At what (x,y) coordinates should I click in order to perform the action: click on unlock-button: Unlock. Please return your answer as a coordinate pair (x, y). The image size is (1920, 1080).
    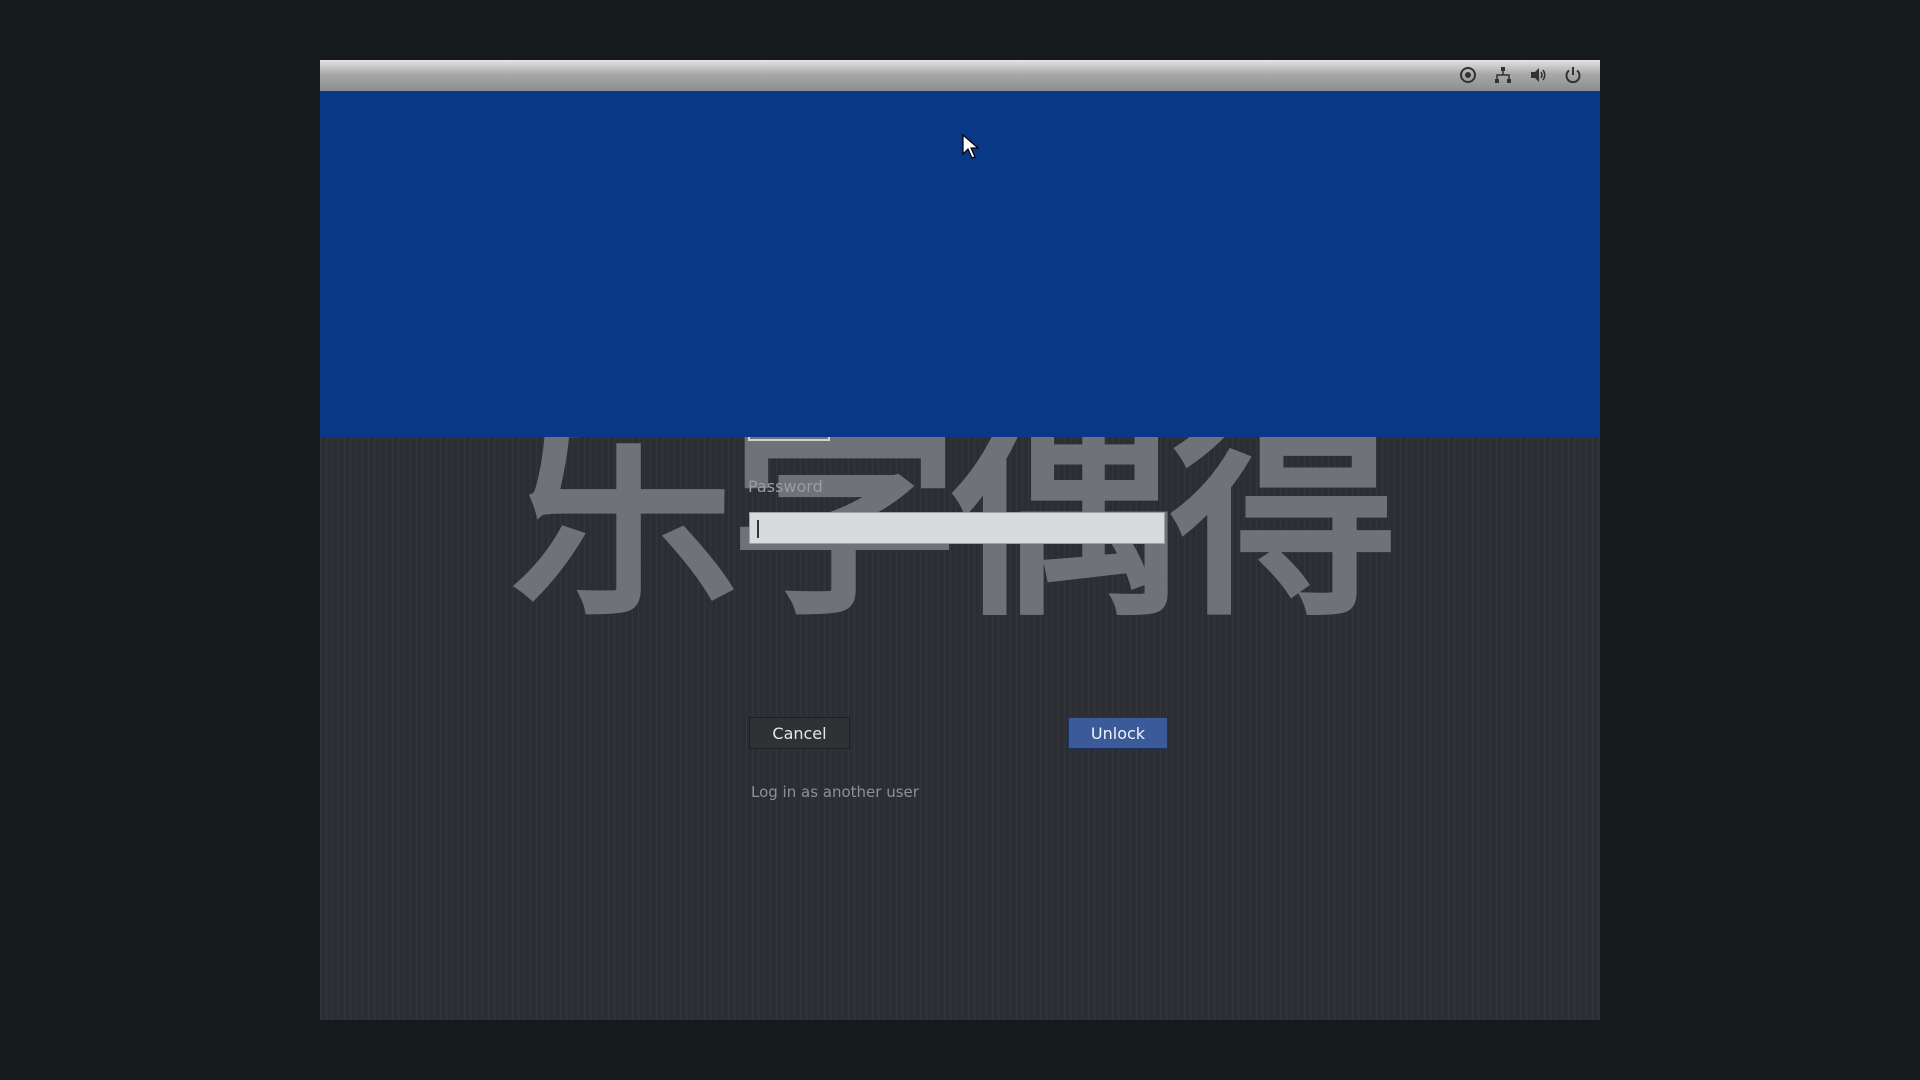
    Looking at the image, I should click on (1118, 733).